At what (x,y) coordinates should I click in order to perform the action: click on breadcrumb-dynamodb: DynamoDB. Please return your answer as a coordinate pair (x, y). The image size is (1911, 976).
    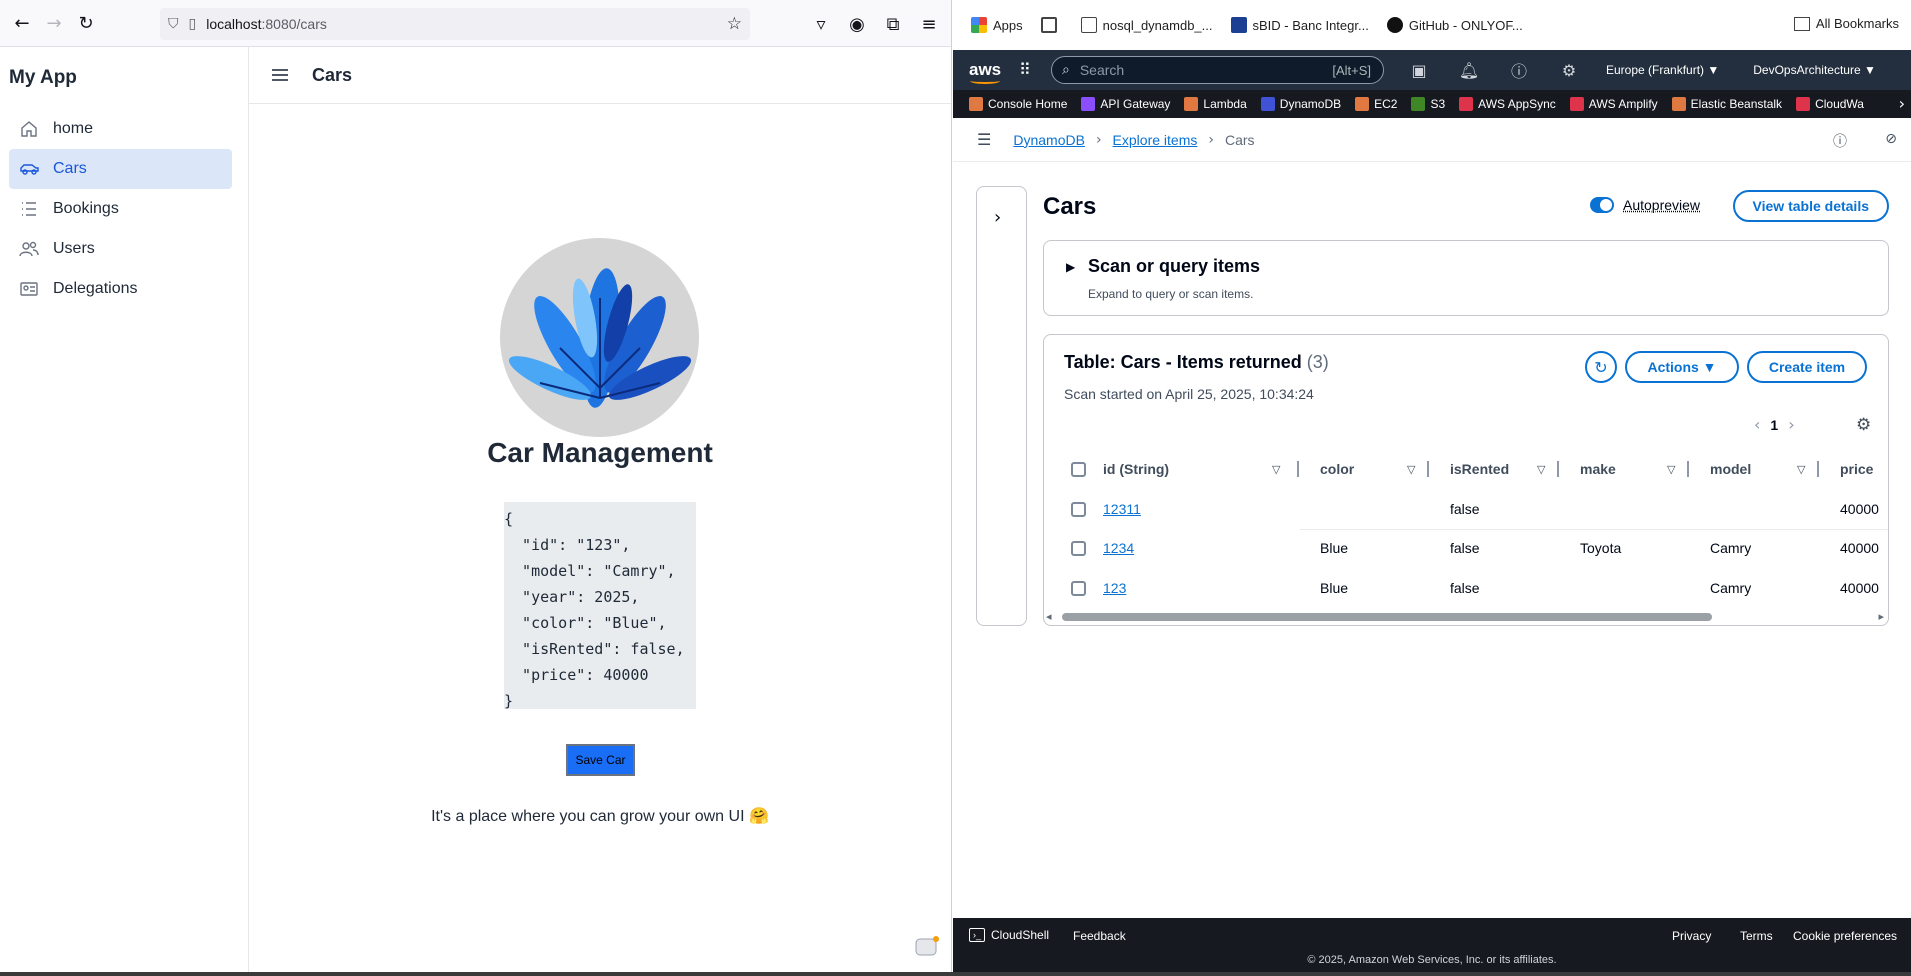
    Looking at the image, I should click on (1049, 140).